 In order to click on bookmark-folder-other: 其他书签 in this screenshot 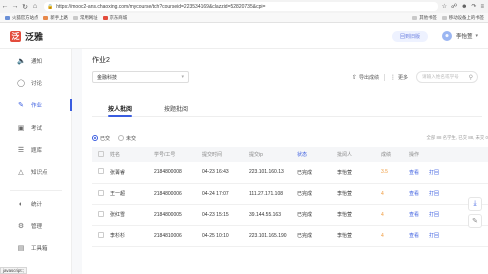, I will do `click(424, 18)`.